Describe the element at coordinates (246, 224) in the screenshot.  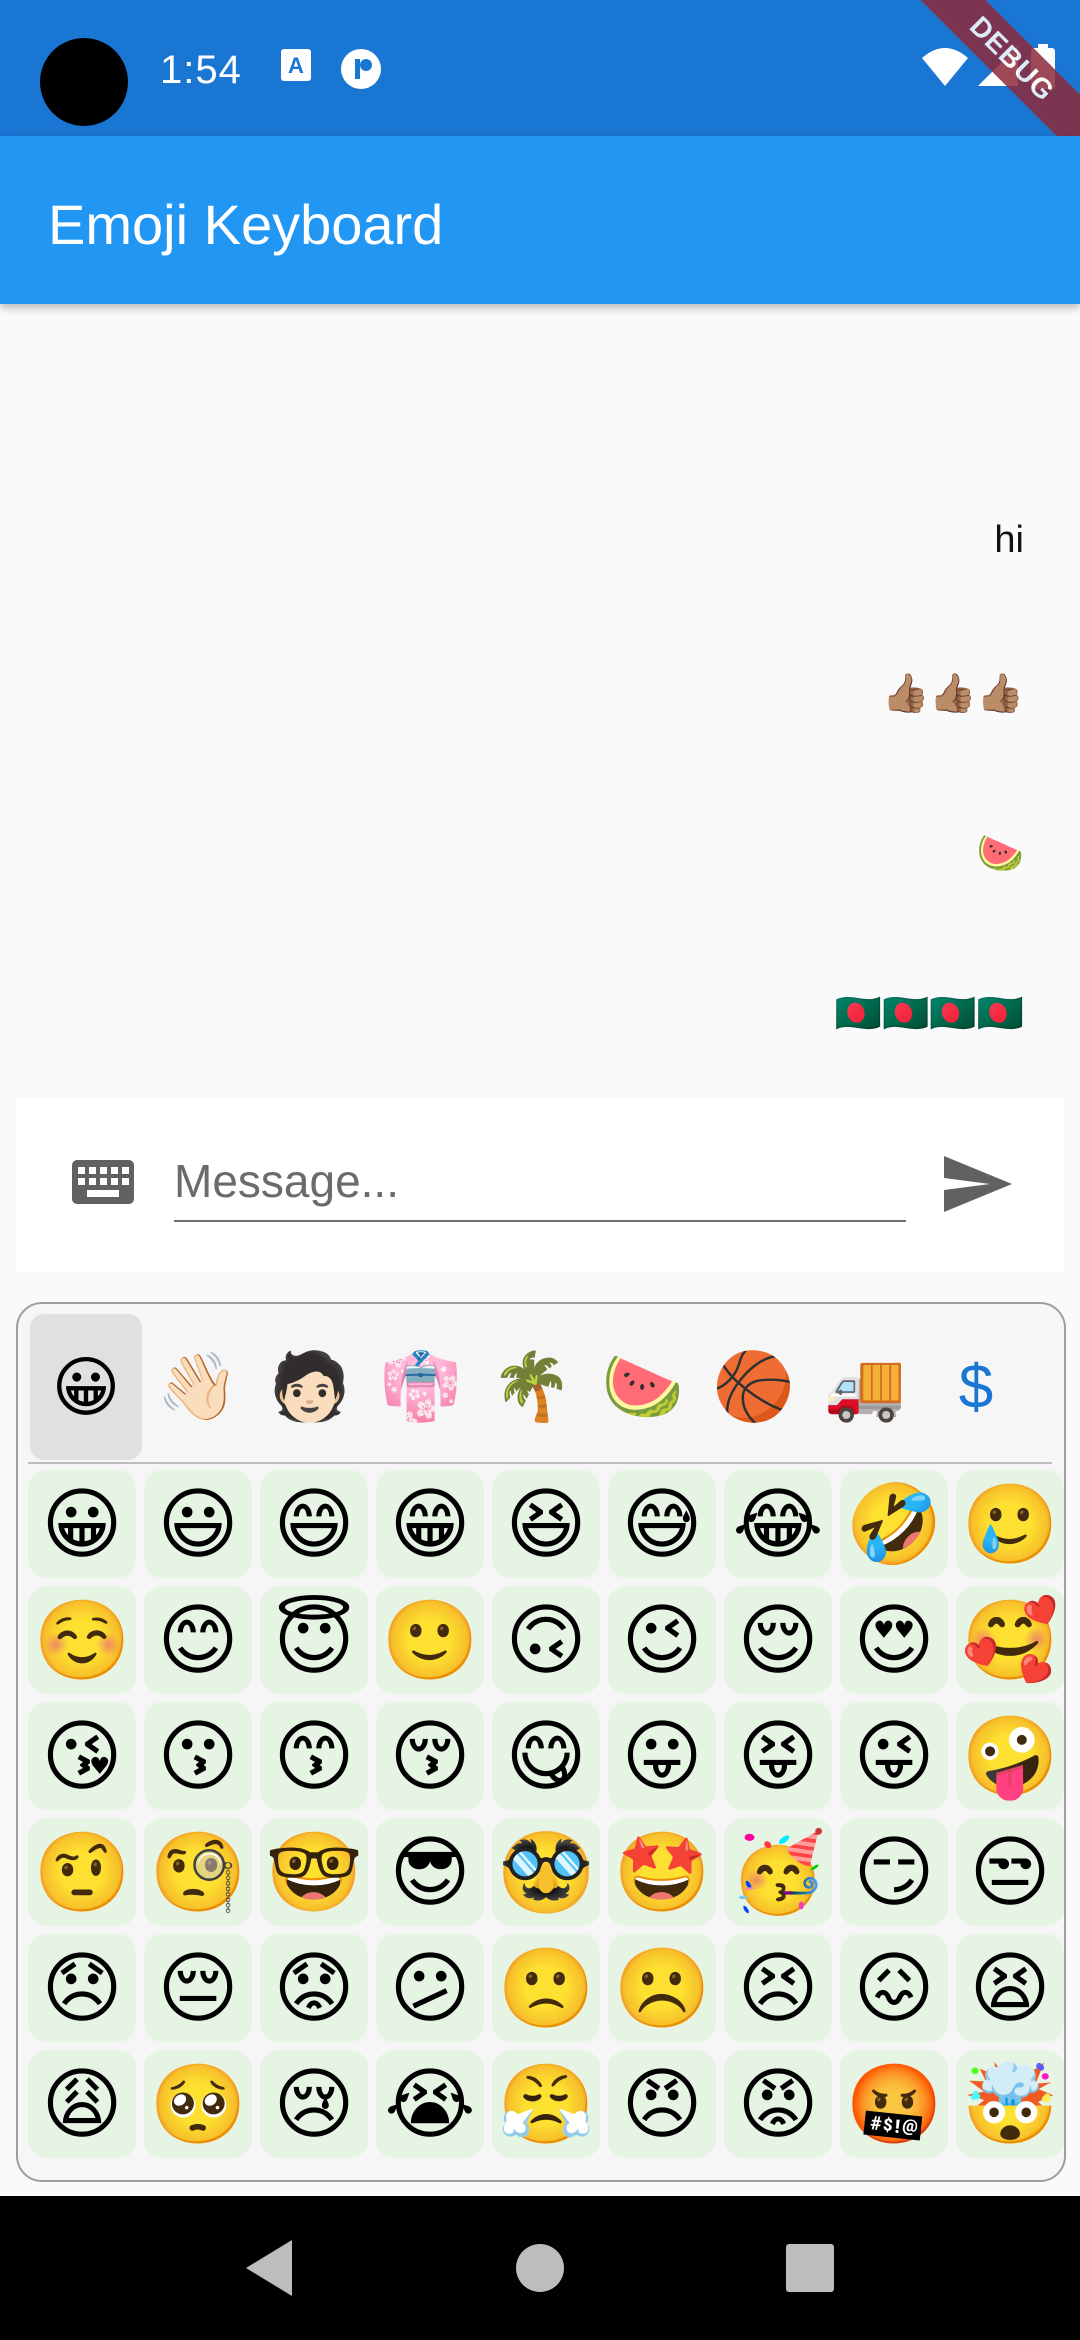
I see `page-title: Emoji Keyboard` at that location.